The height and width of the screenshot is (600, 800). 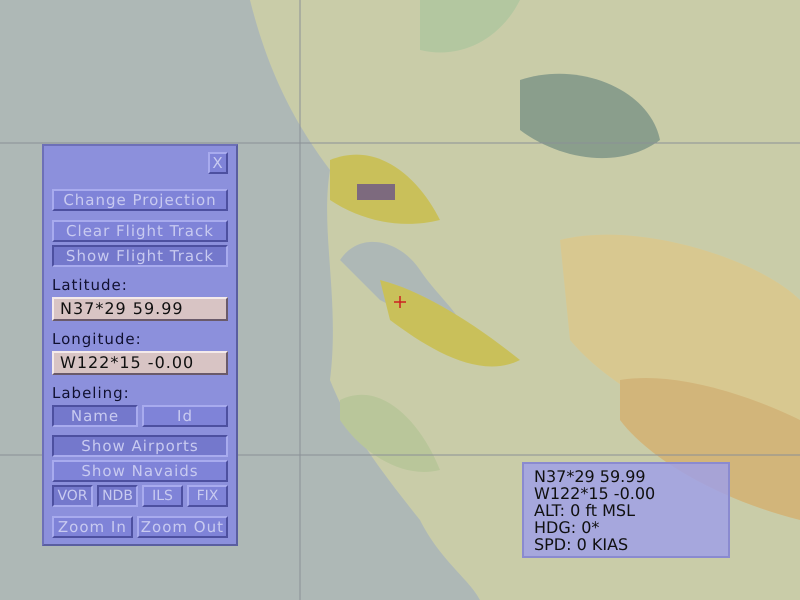 What do you see at coordinates (91, 393) in the screenshot?
I see `field-label: Labeling:` at bounding box center [91, 393].